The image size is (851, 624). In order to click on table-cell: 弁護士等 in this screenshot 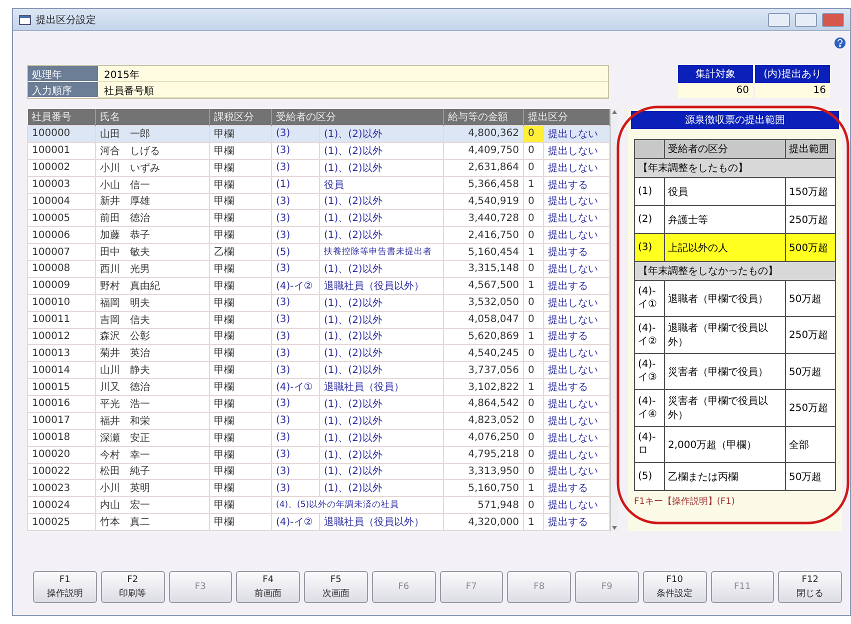, I will do `click(725, 220)`.